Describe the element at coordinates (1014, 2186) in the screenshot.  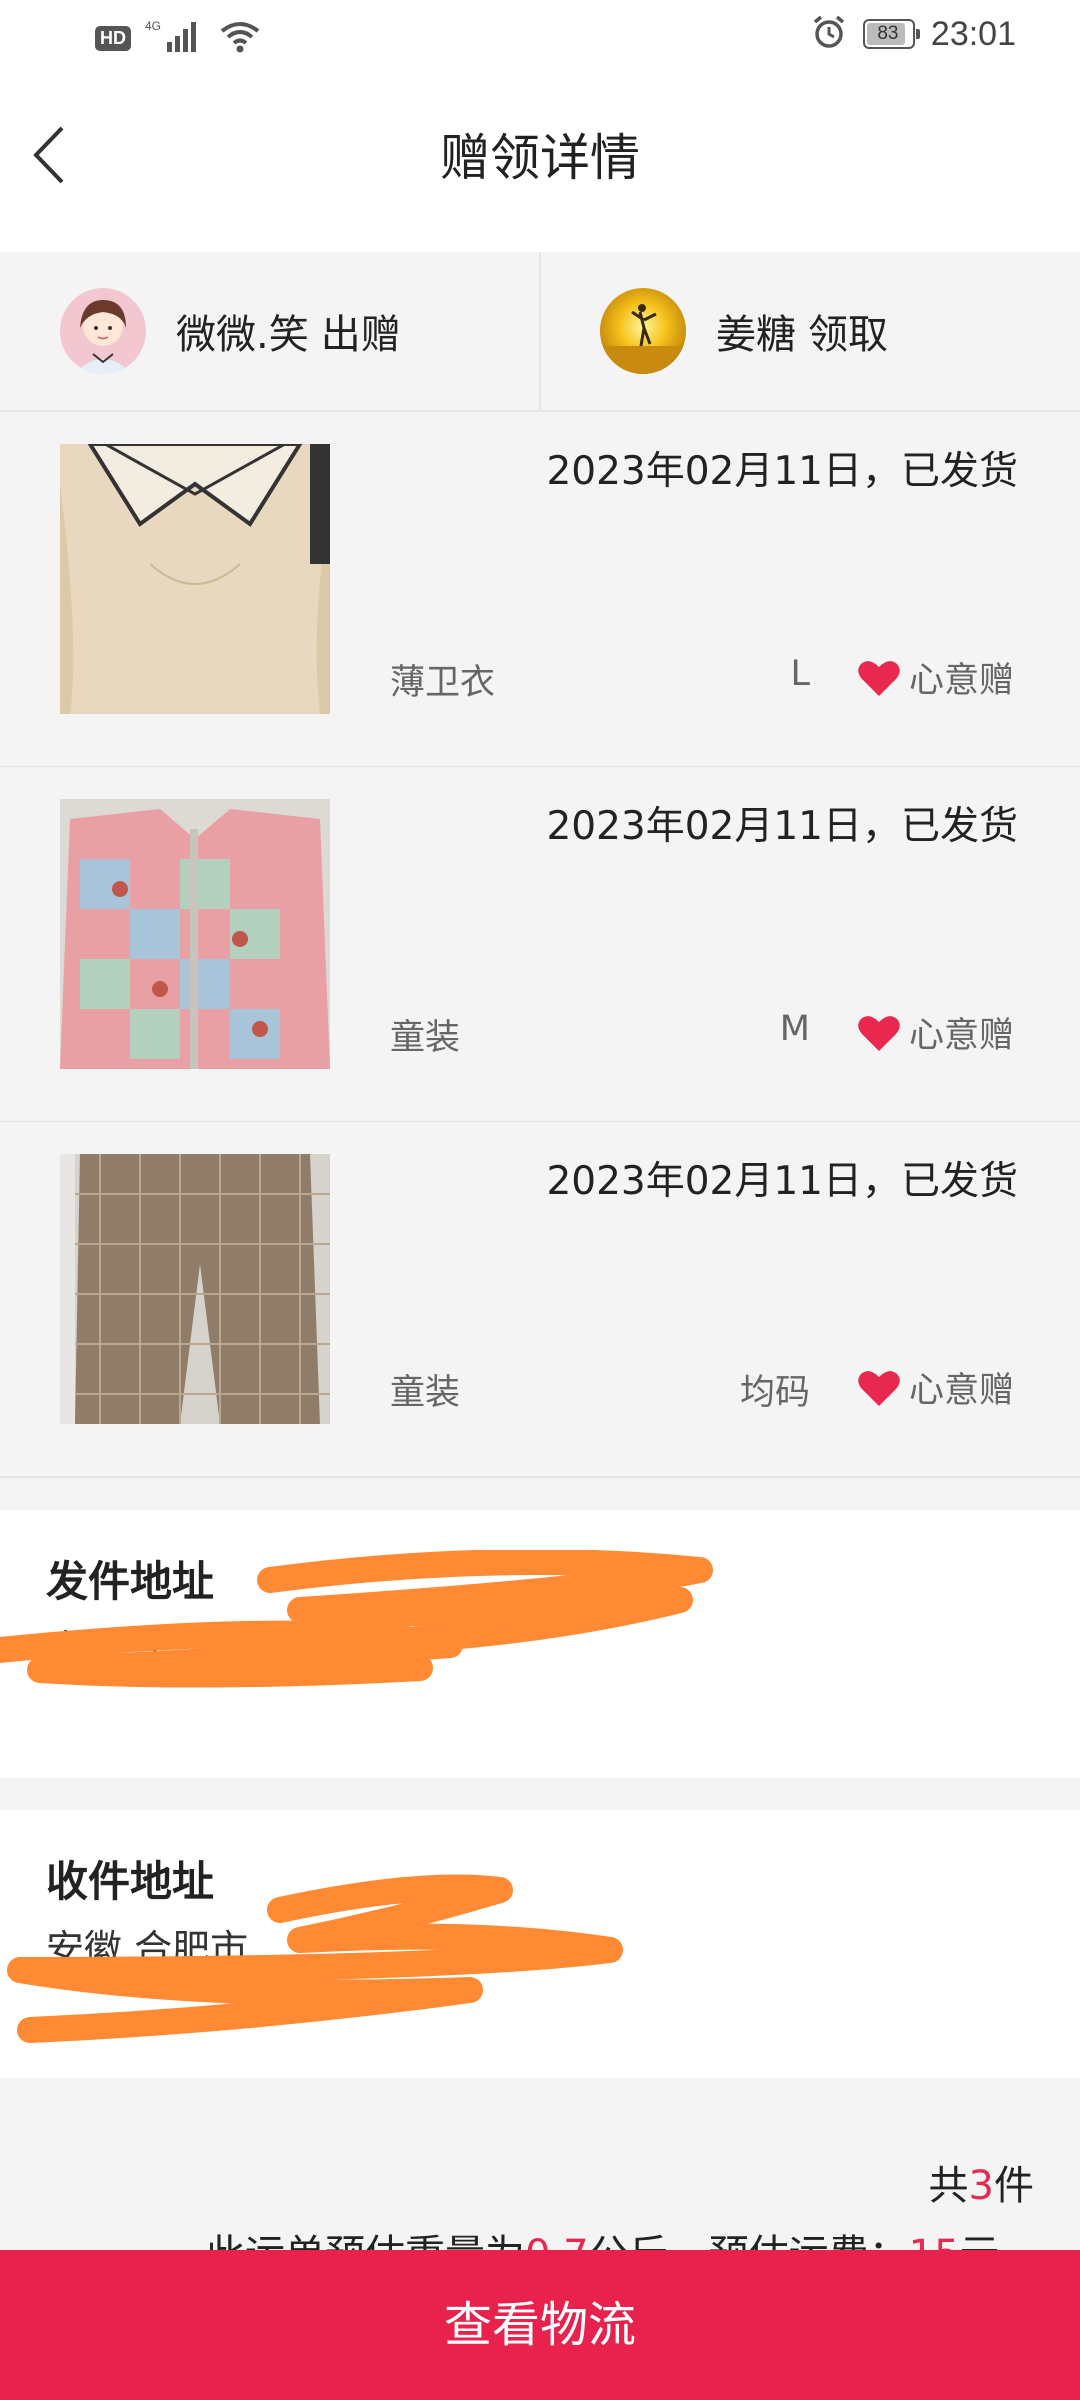
I see `total-suffix: 件` at that location.